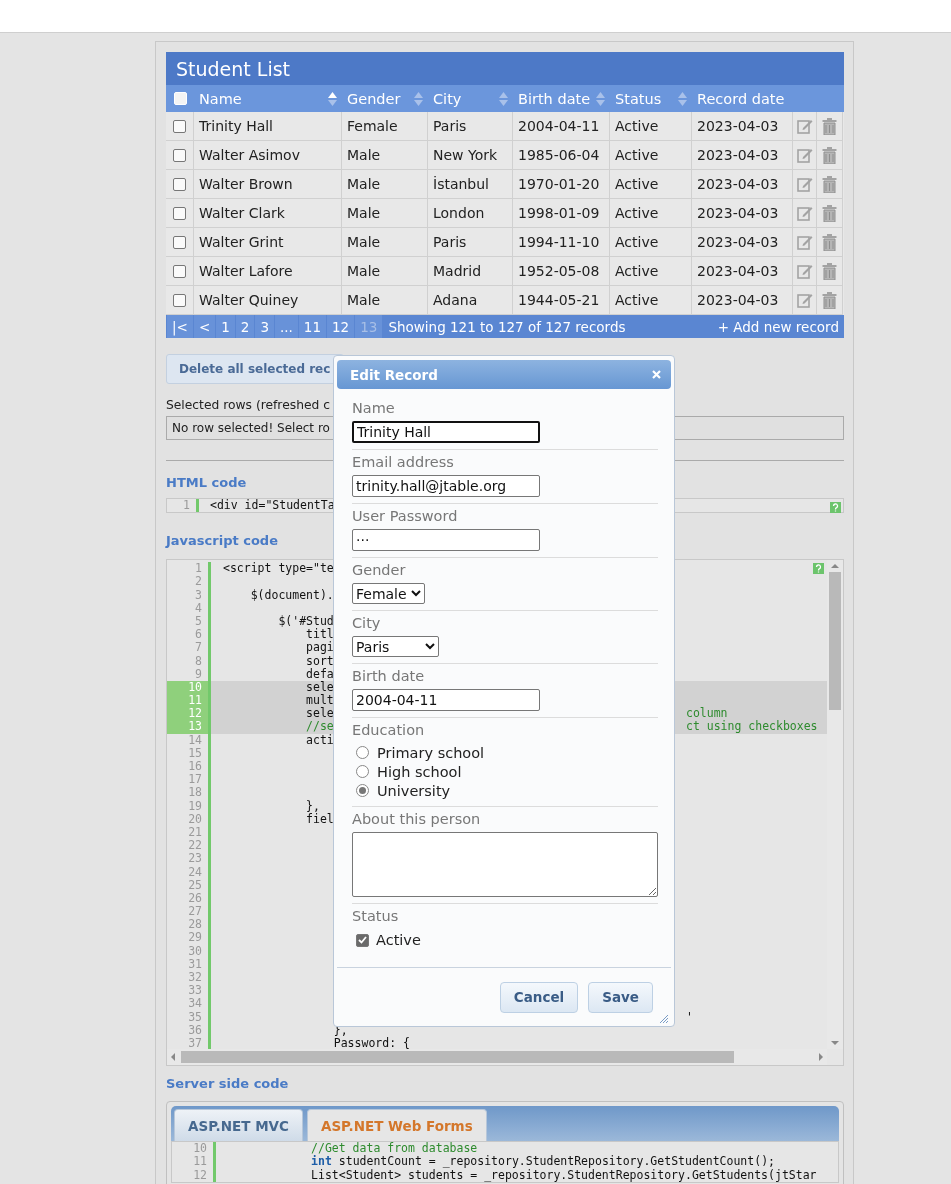 This screenshot has height=1184, width=951. What do you see at coordinates (195, 793) in the screenshot?
I see `line-number: 18` at bounding box center [195, 793].